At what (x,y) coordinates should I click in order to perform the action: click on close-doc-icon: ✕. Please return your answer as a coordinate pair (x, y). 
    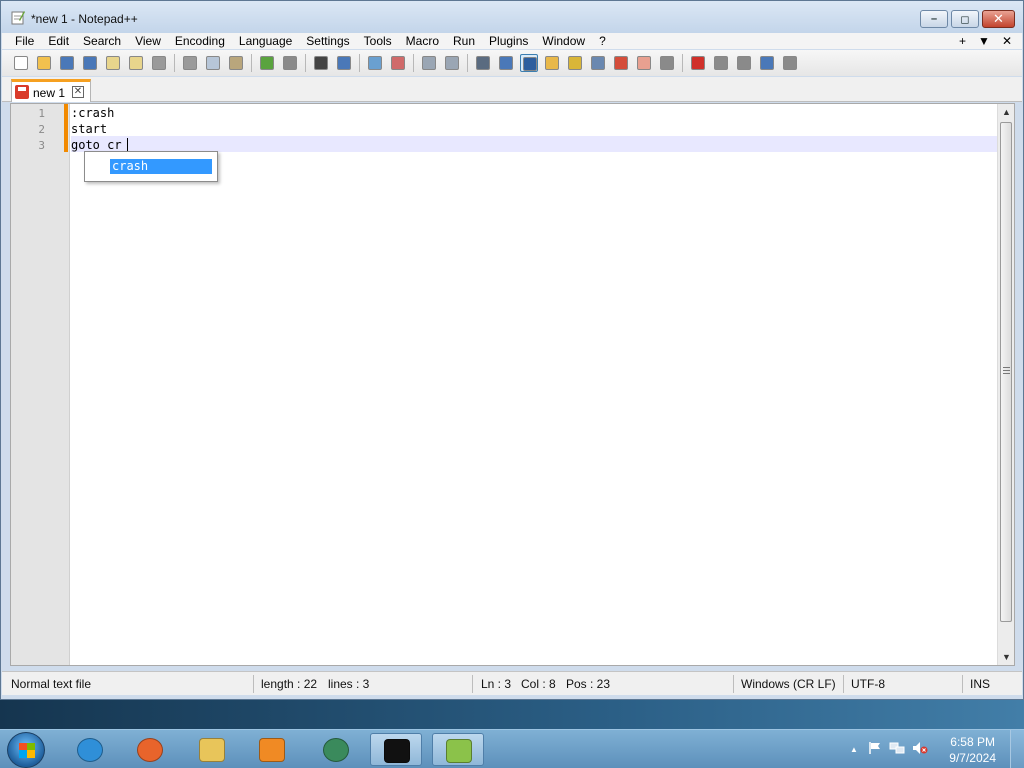
    Looking at the image, I should click on (1007, 41).